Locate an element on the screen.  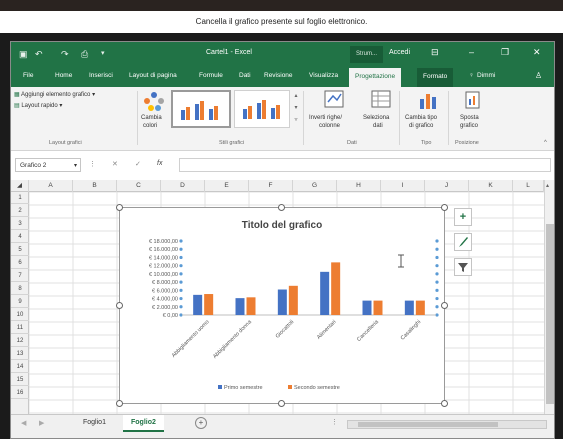
bar-secondo-semestre is located at coordinates (378, 307).